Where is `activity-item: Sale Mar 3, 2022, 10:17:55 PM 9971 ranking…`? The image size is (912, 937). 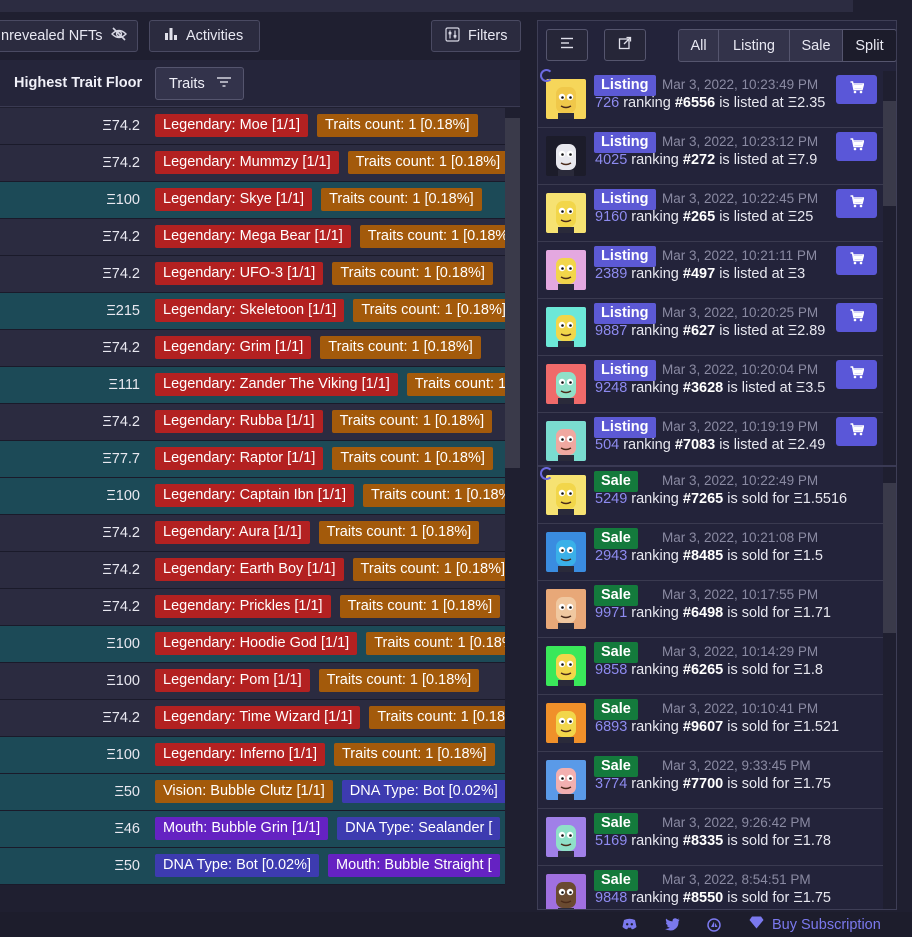
activity-item: Sale Mar 3, 2022, 10:17:55 PM 9971 ranking… is located at coordinates (710, 609).